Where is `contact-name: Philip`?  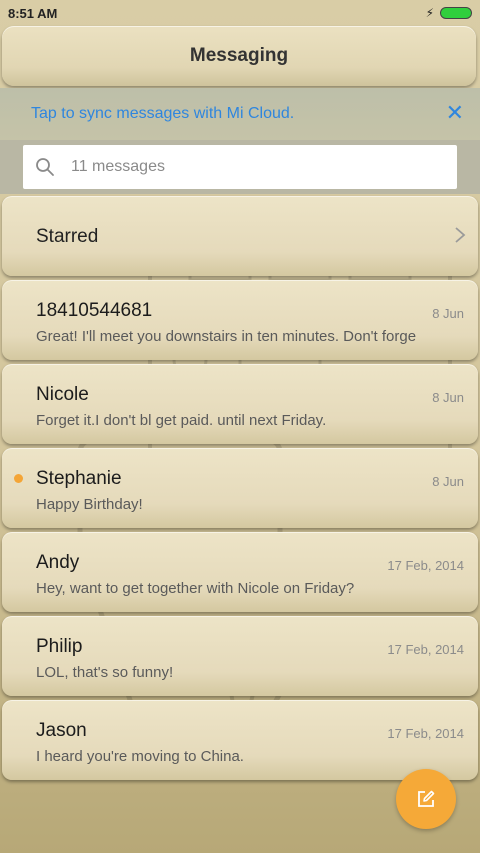
contact-name: Philip is located at coordinates (59, 646).